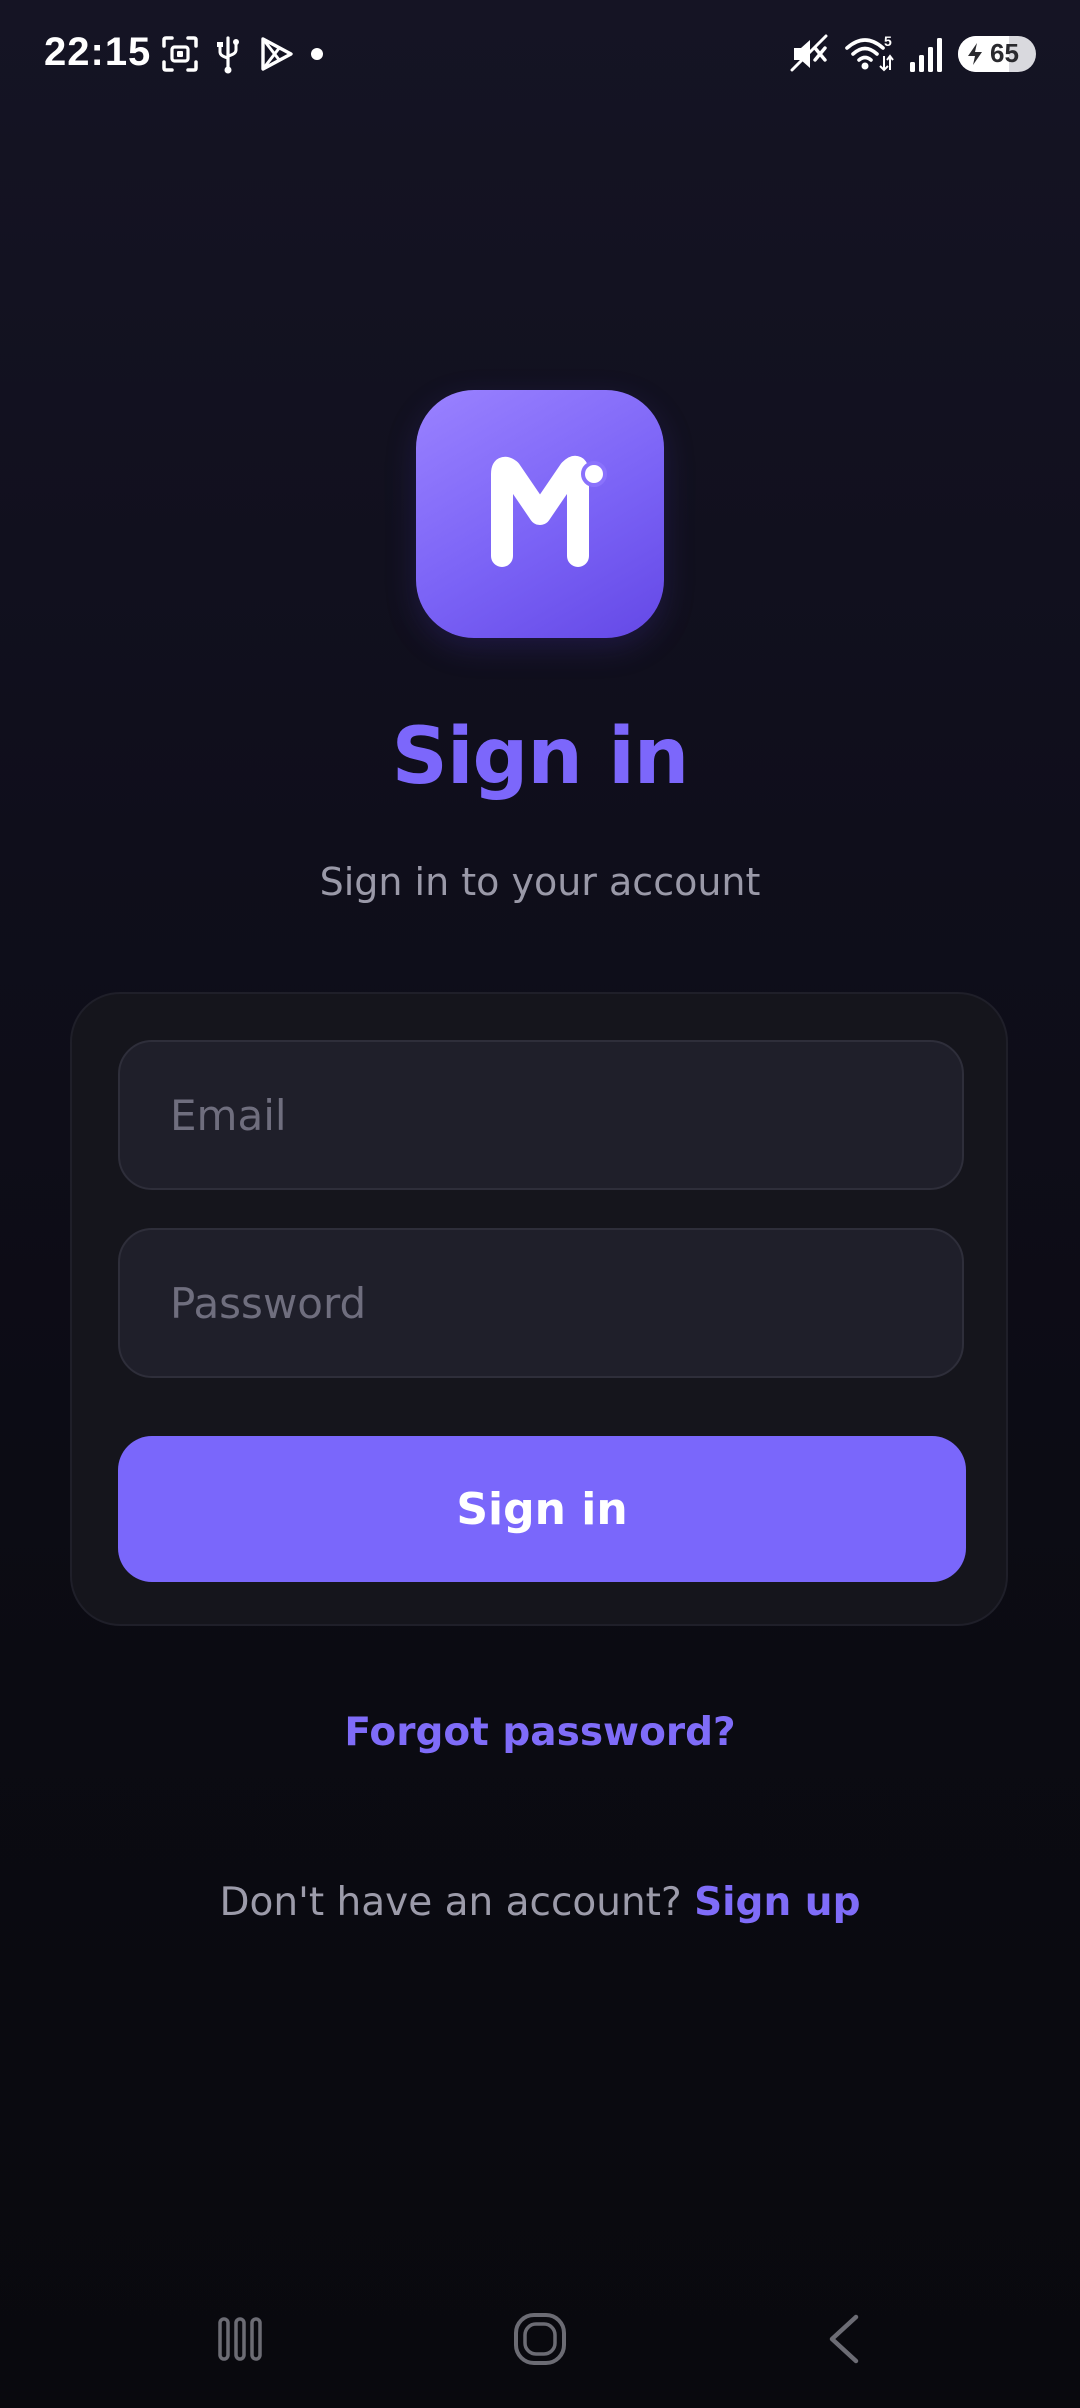  Describe the element at coordinates (541, 1303) in the screenshot. I see `password-field` at that location.